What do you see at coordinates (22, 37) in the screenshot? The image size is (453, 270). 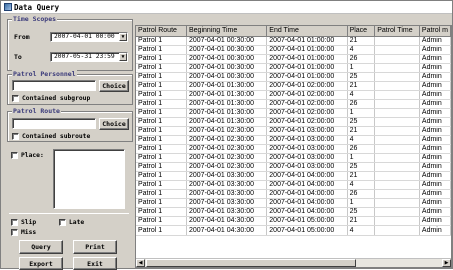 I see `from-label: From` at bounding box center [22, 37].